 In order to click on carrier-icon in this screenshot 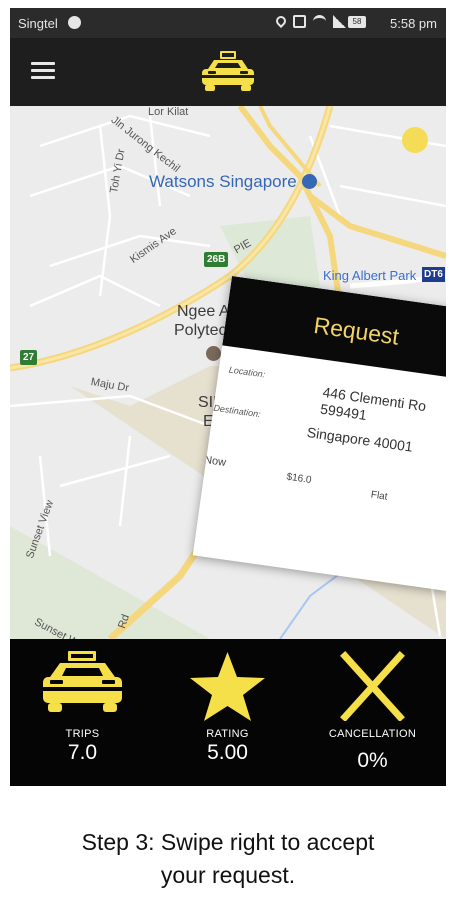, I will do `click(74, 22)`.